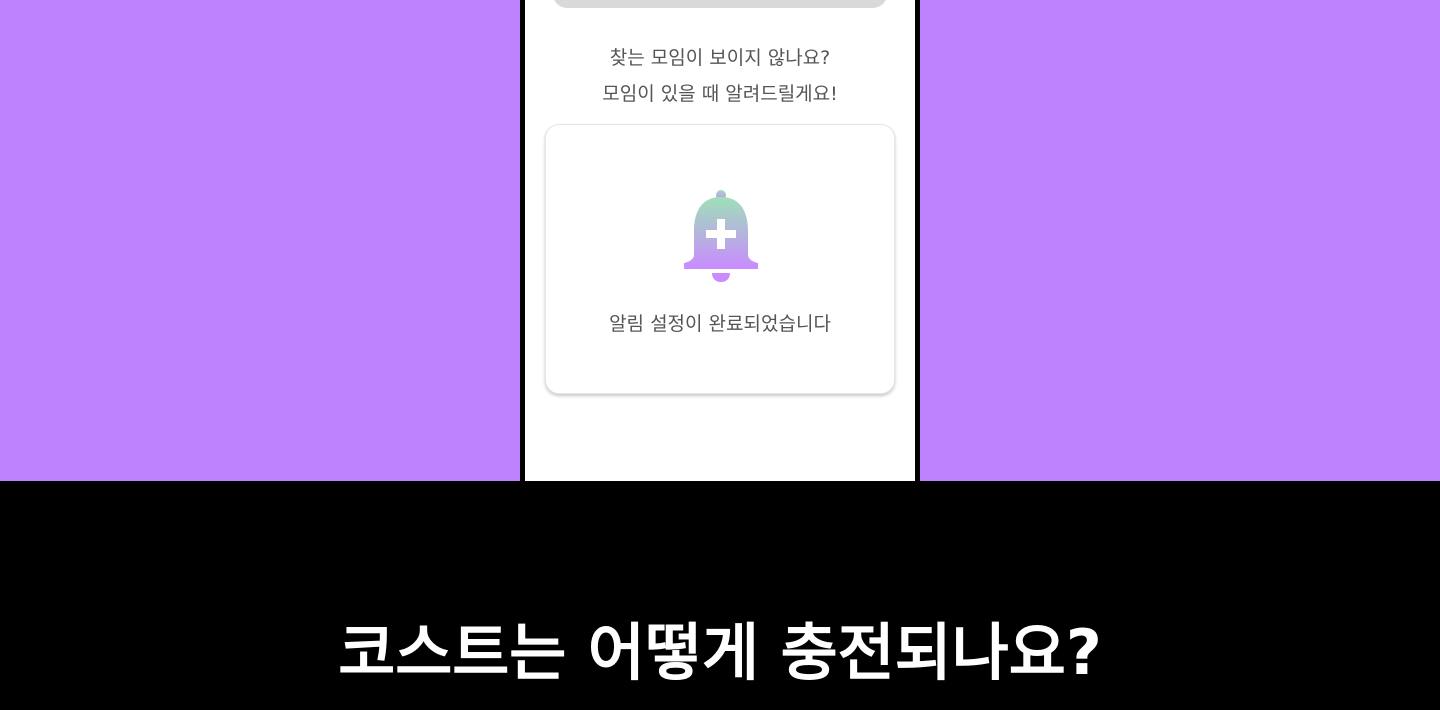 The width and height of the screenshot is (1440, 710). I want to click on notification-card: 알림 설정이 완료되었습니다, so click(720, 259).